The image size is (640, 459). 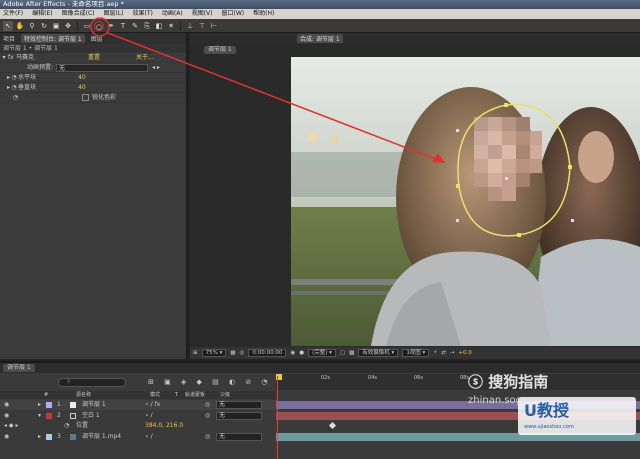 What do you see at coordinates (273, 96) in the screenshot?
I see `annotation-arrow` at bounding box center [273, 96].